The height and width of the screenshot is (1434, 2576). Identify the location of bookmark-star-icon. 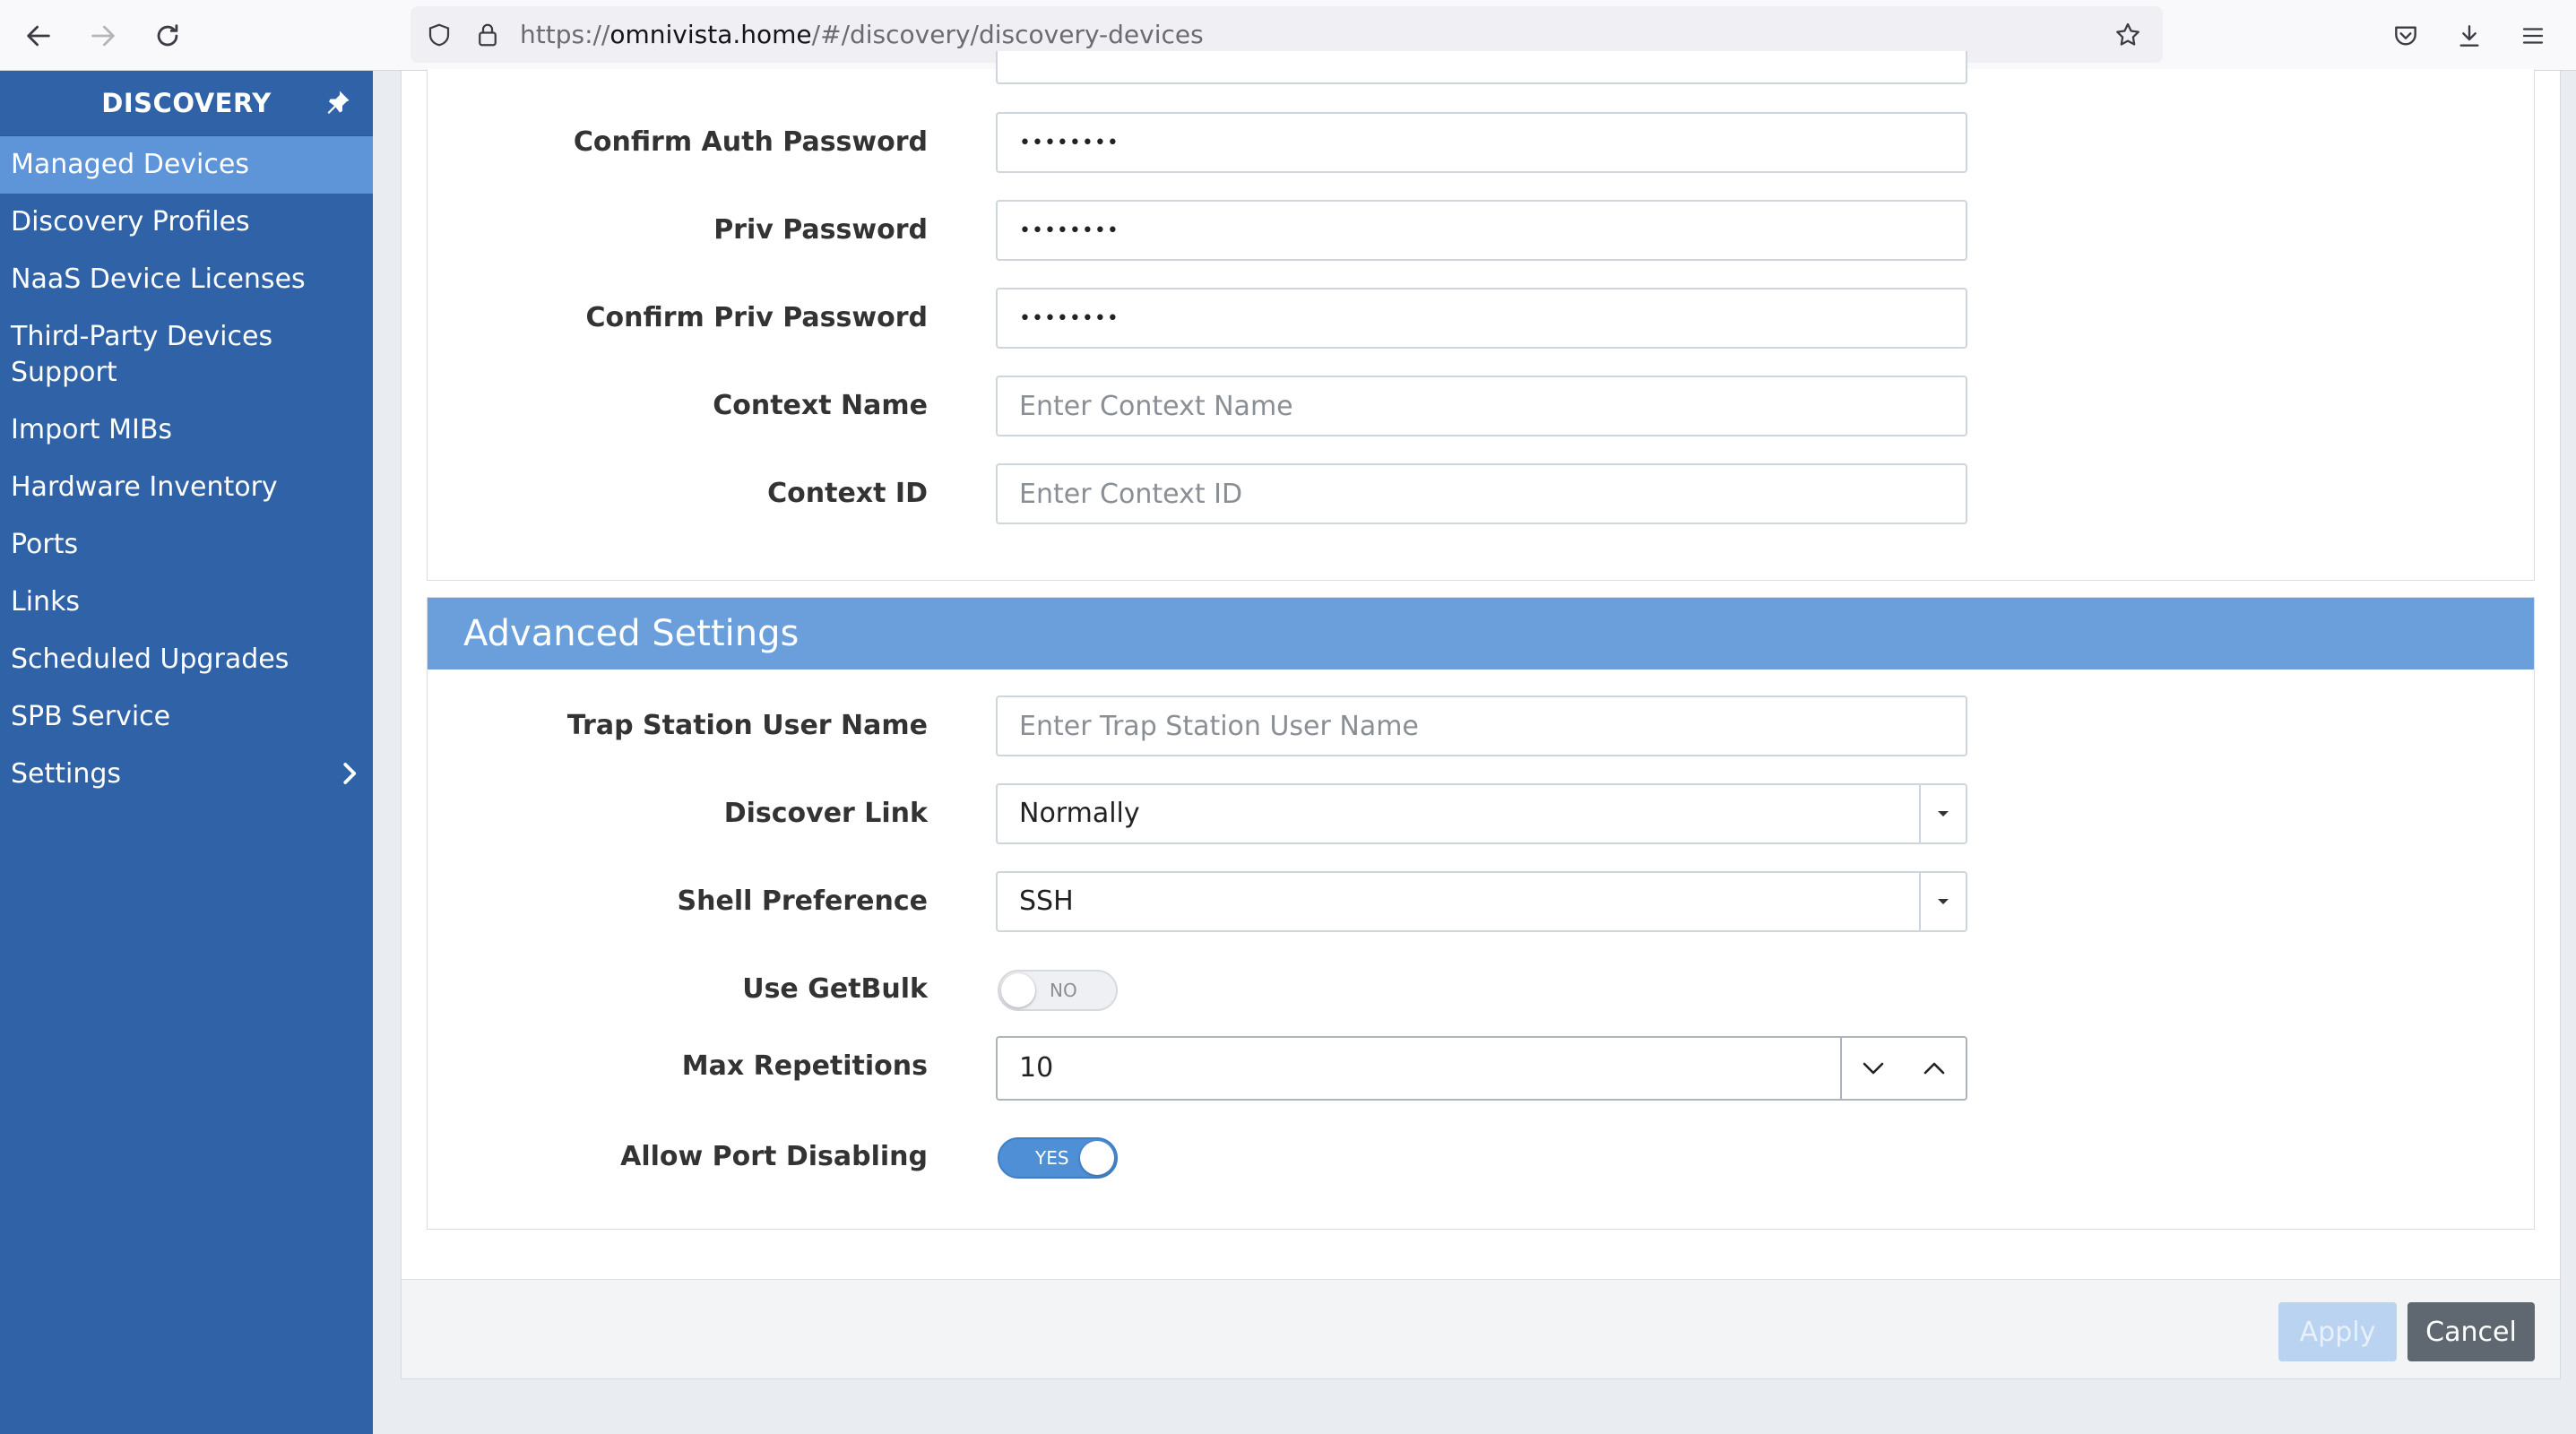
(2128, 35).